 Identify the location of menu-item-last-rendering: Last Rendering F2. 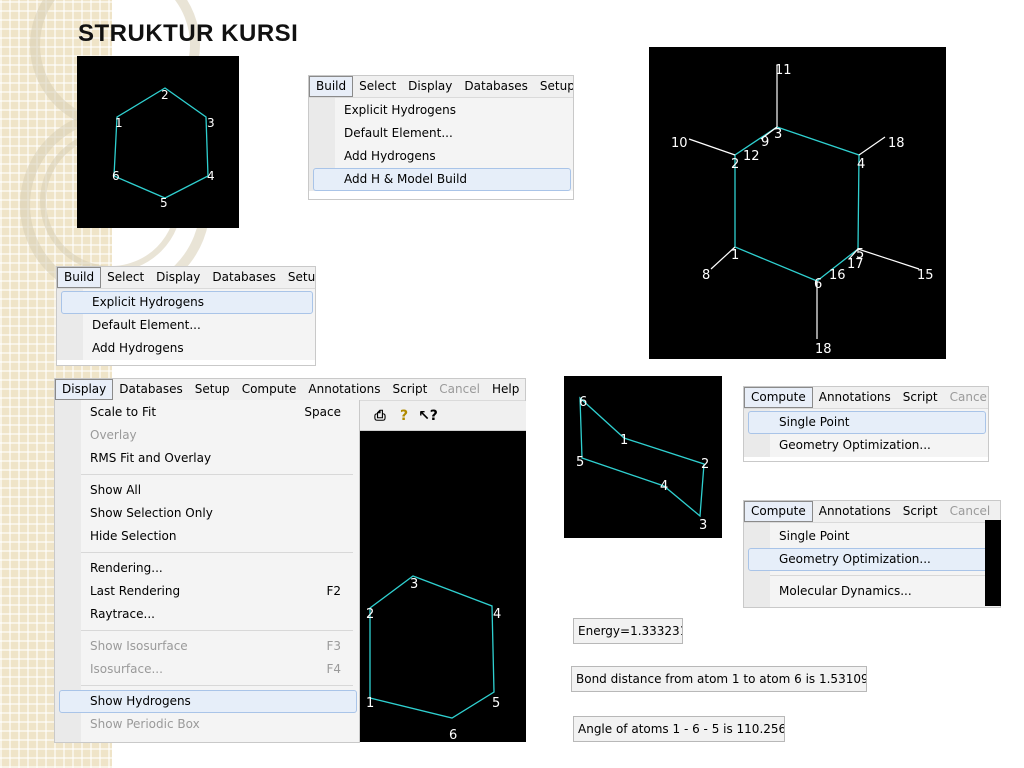
(220, 591).